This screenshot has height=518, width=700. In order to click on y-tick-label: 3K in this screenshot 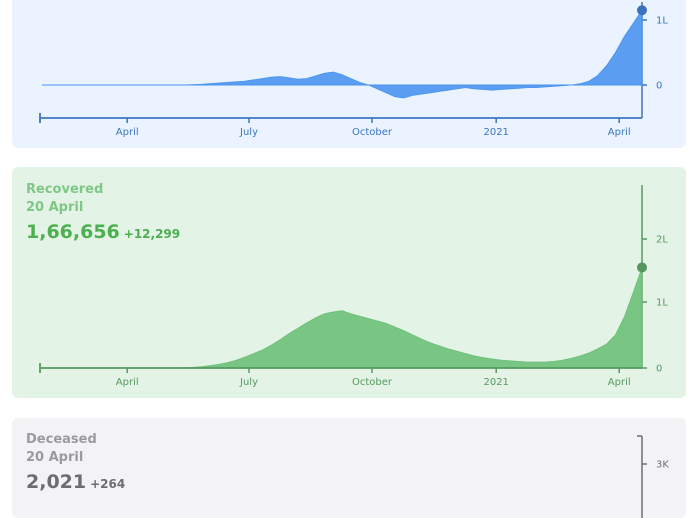, I will do `click(662, 465)`.